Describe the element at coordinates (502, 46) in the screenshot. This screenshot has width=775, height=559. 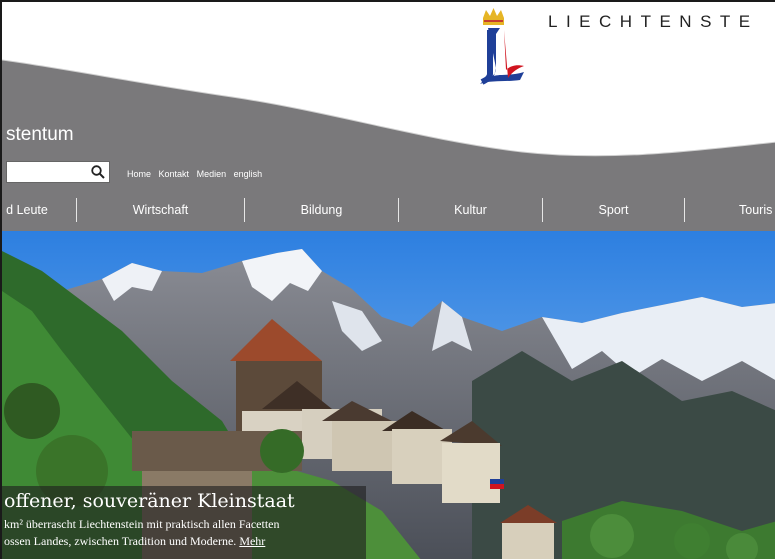
I see `liechtenstein-logo` at that location.